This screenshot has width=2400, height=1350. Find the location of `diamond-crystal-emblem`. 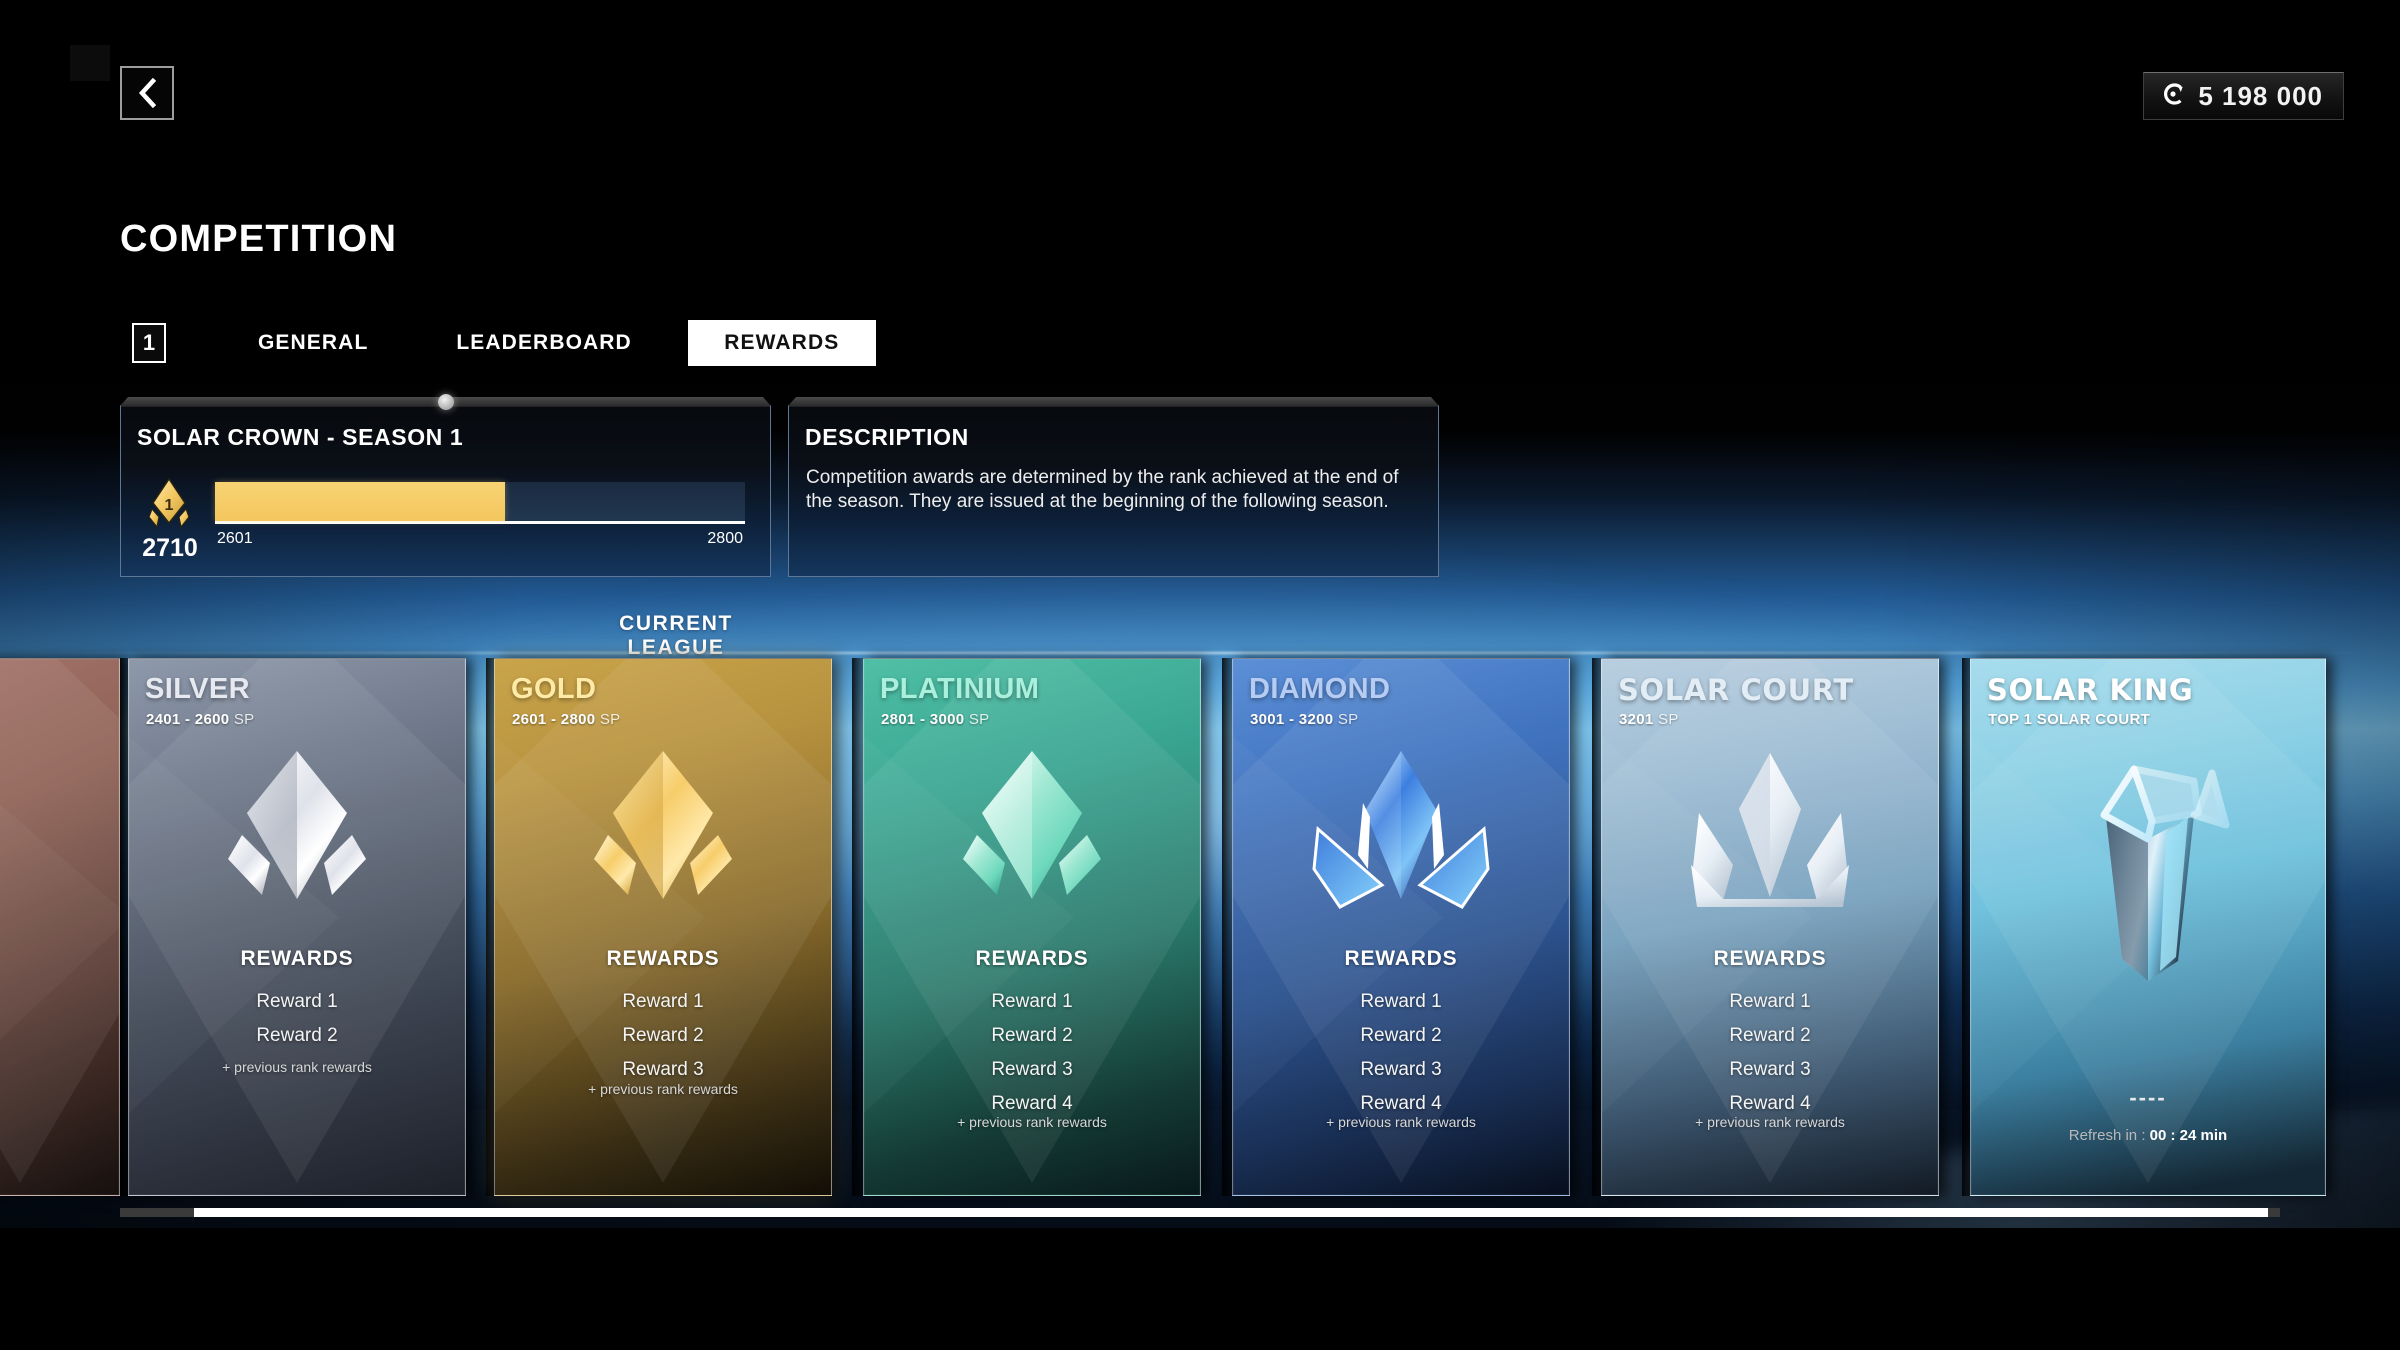

diamond-crystal-emblem is located at coordinates (1401, 844).